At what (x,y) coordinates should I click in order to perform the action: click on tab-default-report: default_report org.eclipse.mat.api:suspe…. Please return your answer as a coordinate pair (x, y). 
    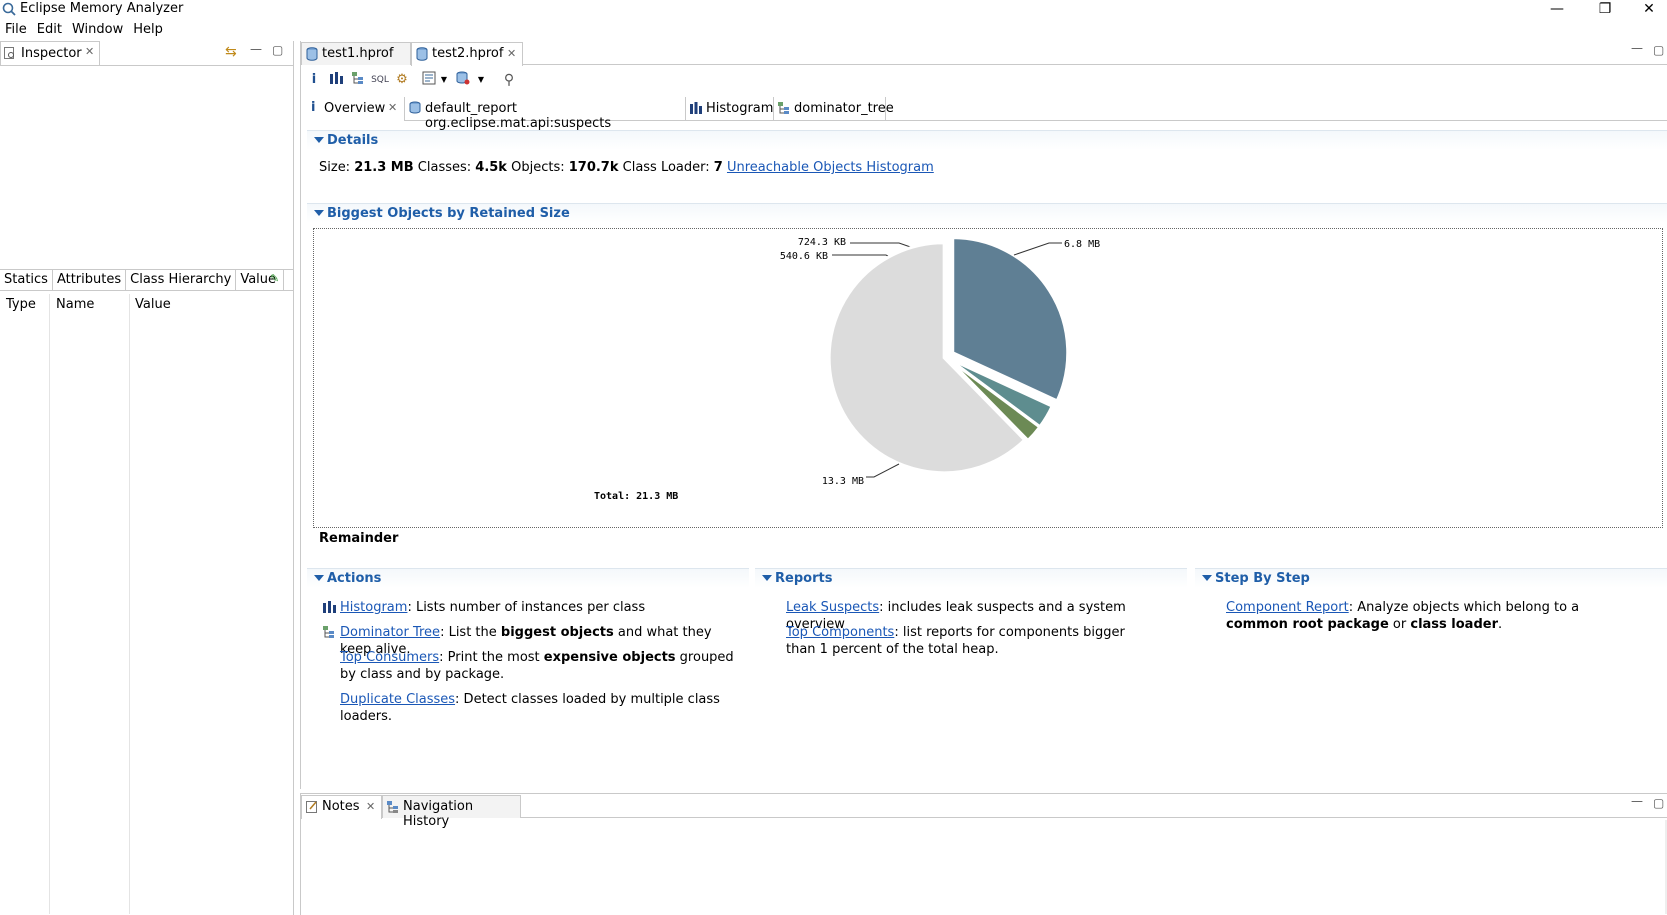
    Looking at the image, I should click on (545, 114).